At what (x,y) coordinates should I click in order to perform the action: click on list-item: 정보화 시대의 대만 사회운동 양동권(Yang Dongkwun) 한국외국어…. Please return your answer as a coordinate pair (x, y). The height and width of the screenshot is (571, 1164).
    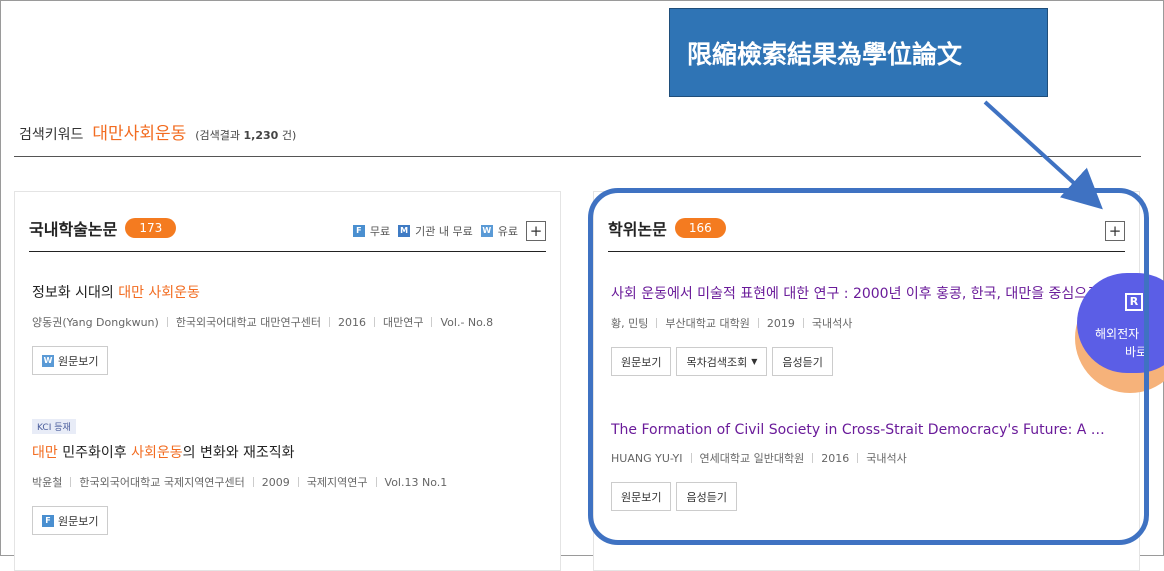
    Looking at the image, I should click on (289, 328).